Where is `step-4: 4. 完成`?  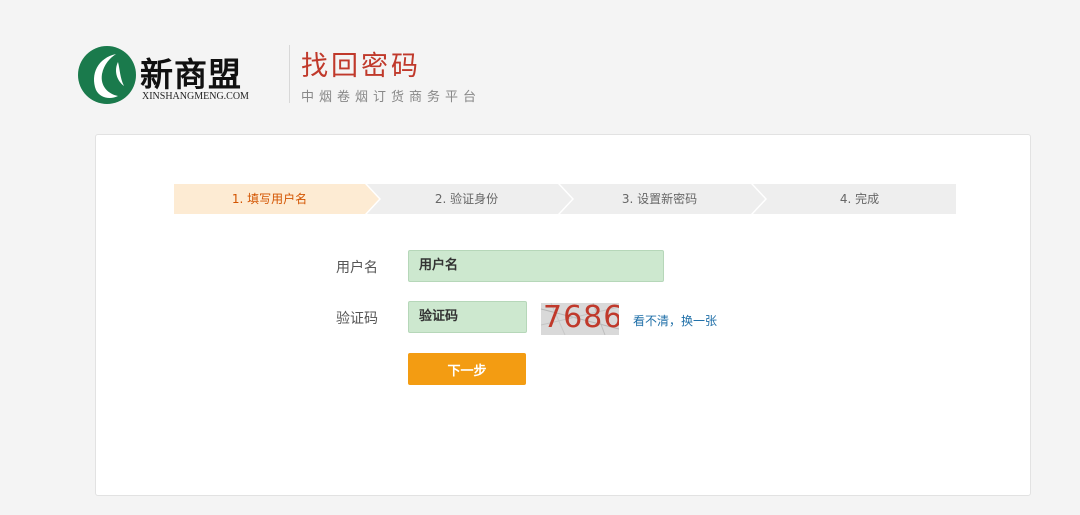
step-4: 4. 完成 is located at coordinates (854, 199).